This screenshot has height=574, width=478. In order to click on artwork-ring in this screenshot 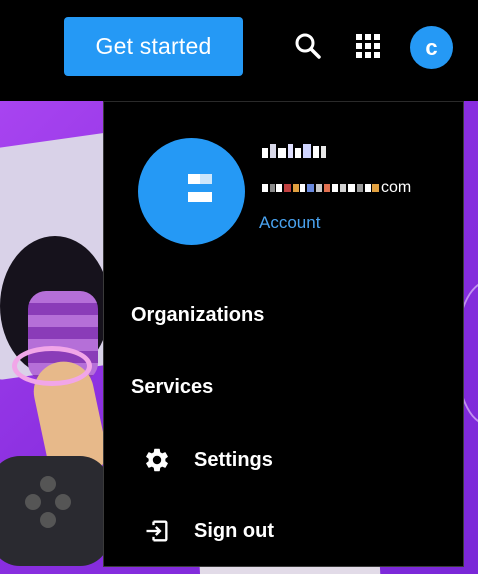, I will do `click(52, 366)`.